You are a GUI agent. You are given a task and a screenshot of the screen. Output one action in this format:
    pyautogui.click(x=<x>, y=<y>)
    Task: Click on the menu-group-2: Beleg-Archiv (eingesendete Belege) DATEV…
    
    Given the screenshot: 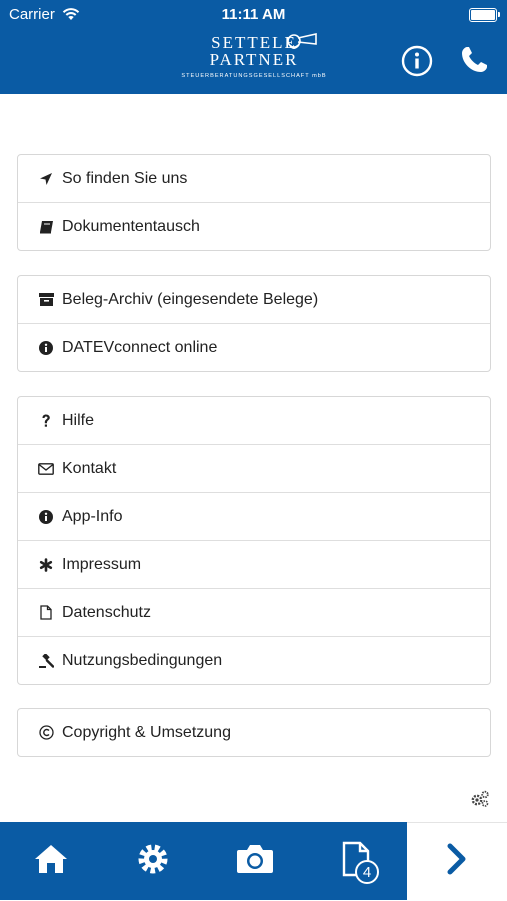 What is the action you would take?
    pyautogui.click(x=254, y=323)
    